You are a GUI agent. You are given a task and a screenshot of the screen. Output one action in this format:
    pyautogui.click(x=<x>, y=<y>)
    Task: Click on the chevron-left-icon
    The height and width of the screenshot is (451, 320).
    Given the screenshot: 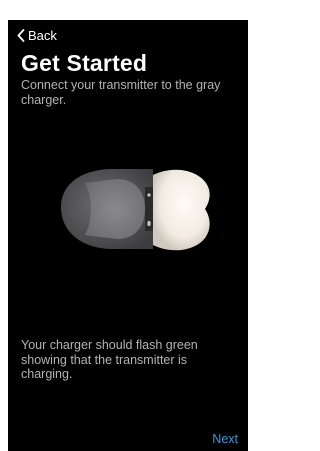 What is the action you would take?
    pyautogui.click(x=21, y=35)
    